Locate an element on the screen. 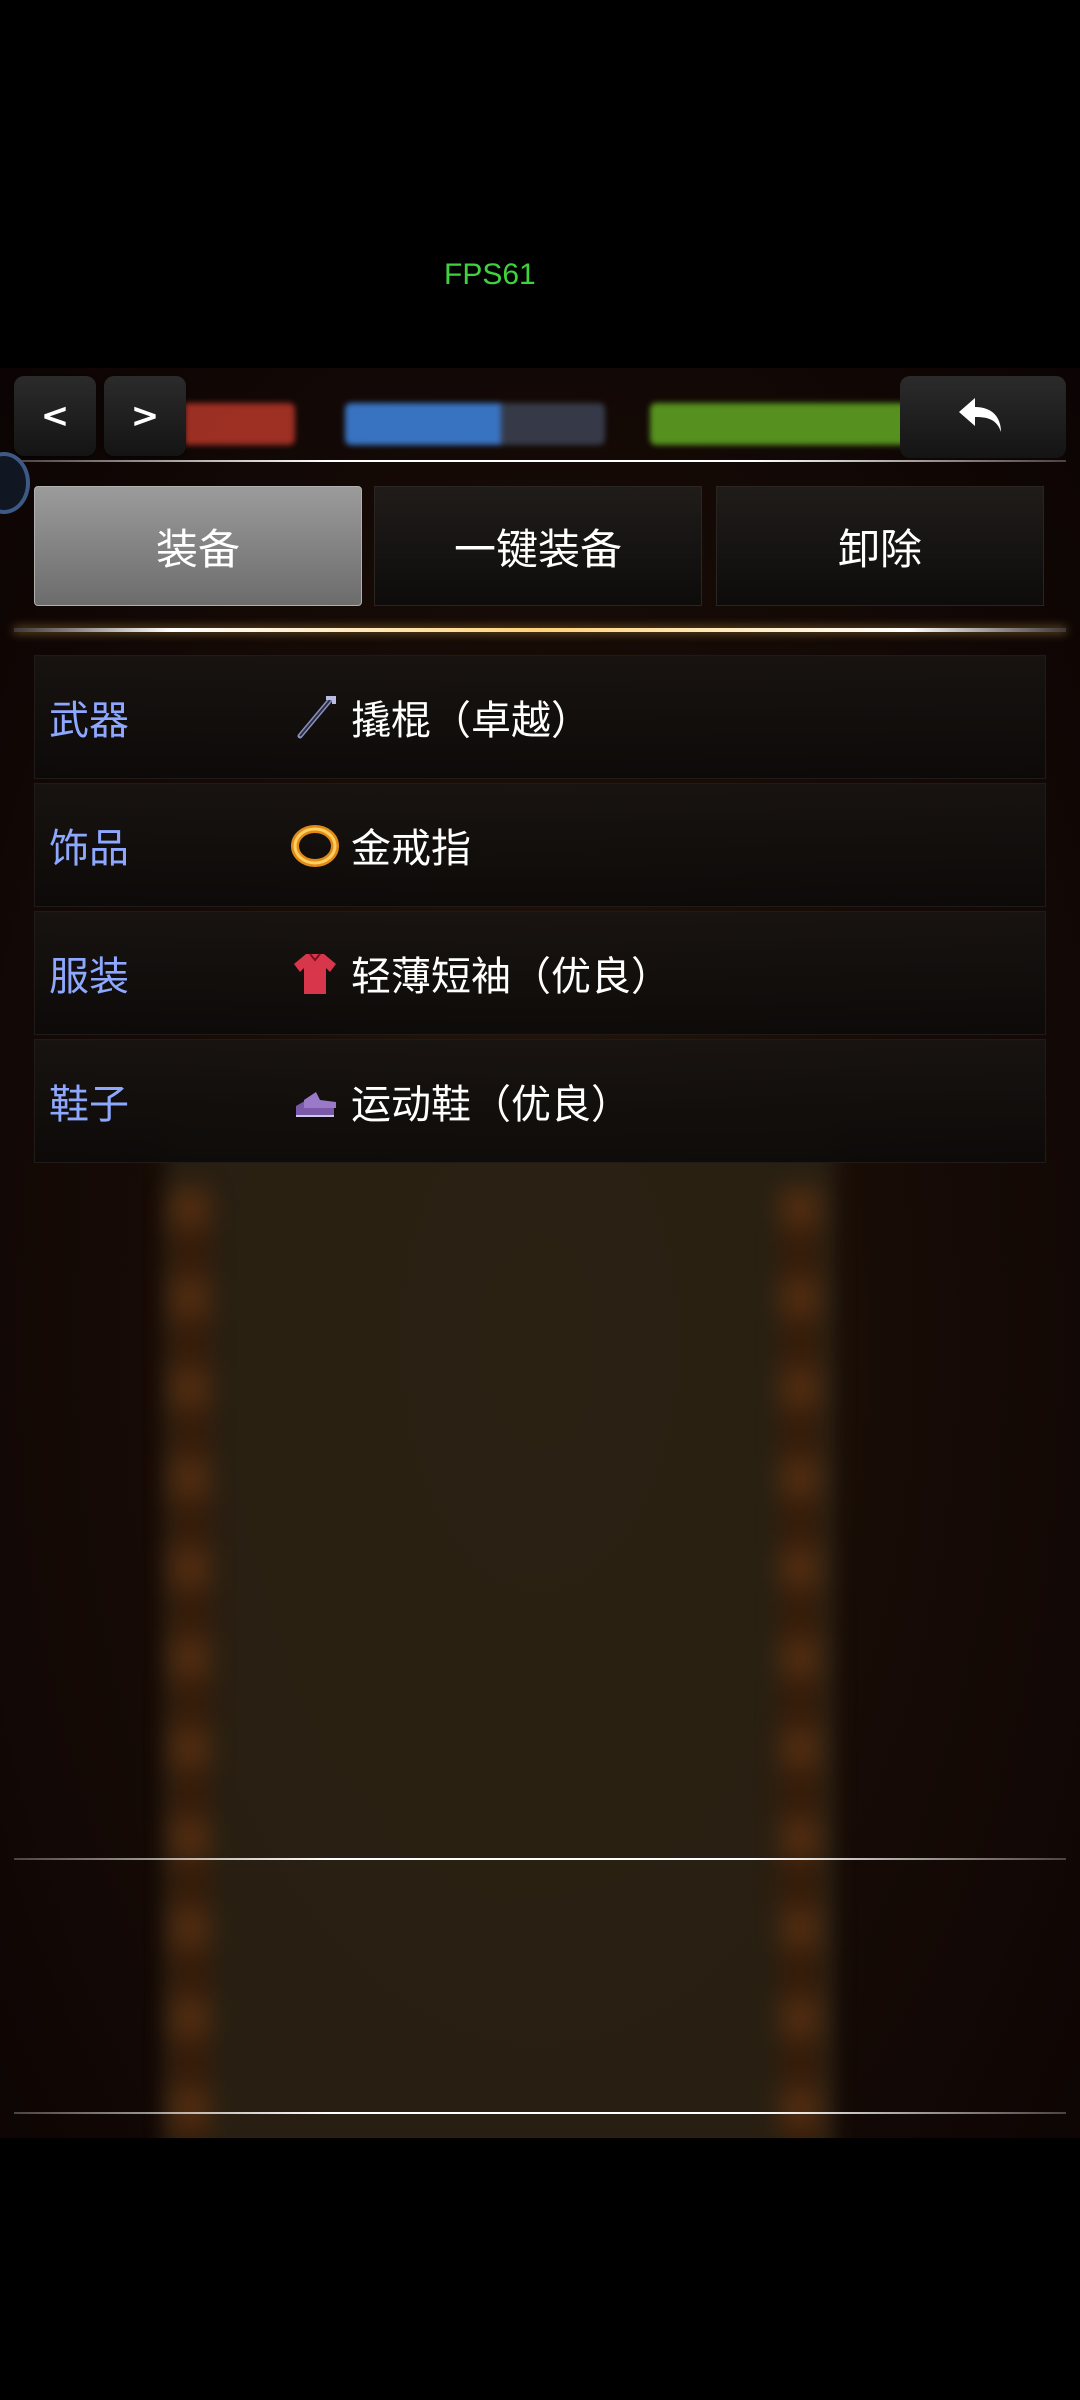 This screenshot has height=2400, width=1080. tab-one-click-equip: 一键装备 is located at coordinates (538, 546).